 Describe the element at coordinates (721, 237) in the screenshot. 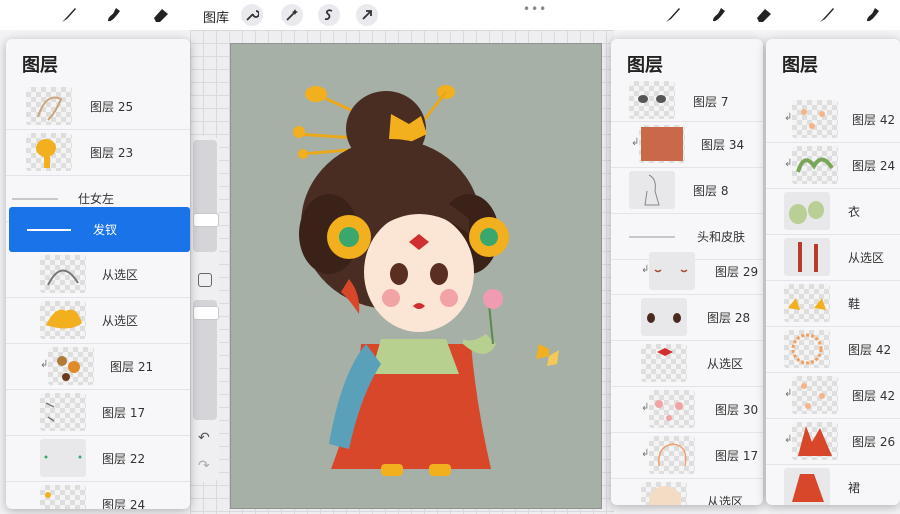

I see `layer-label: 头和皮肤` at that location.